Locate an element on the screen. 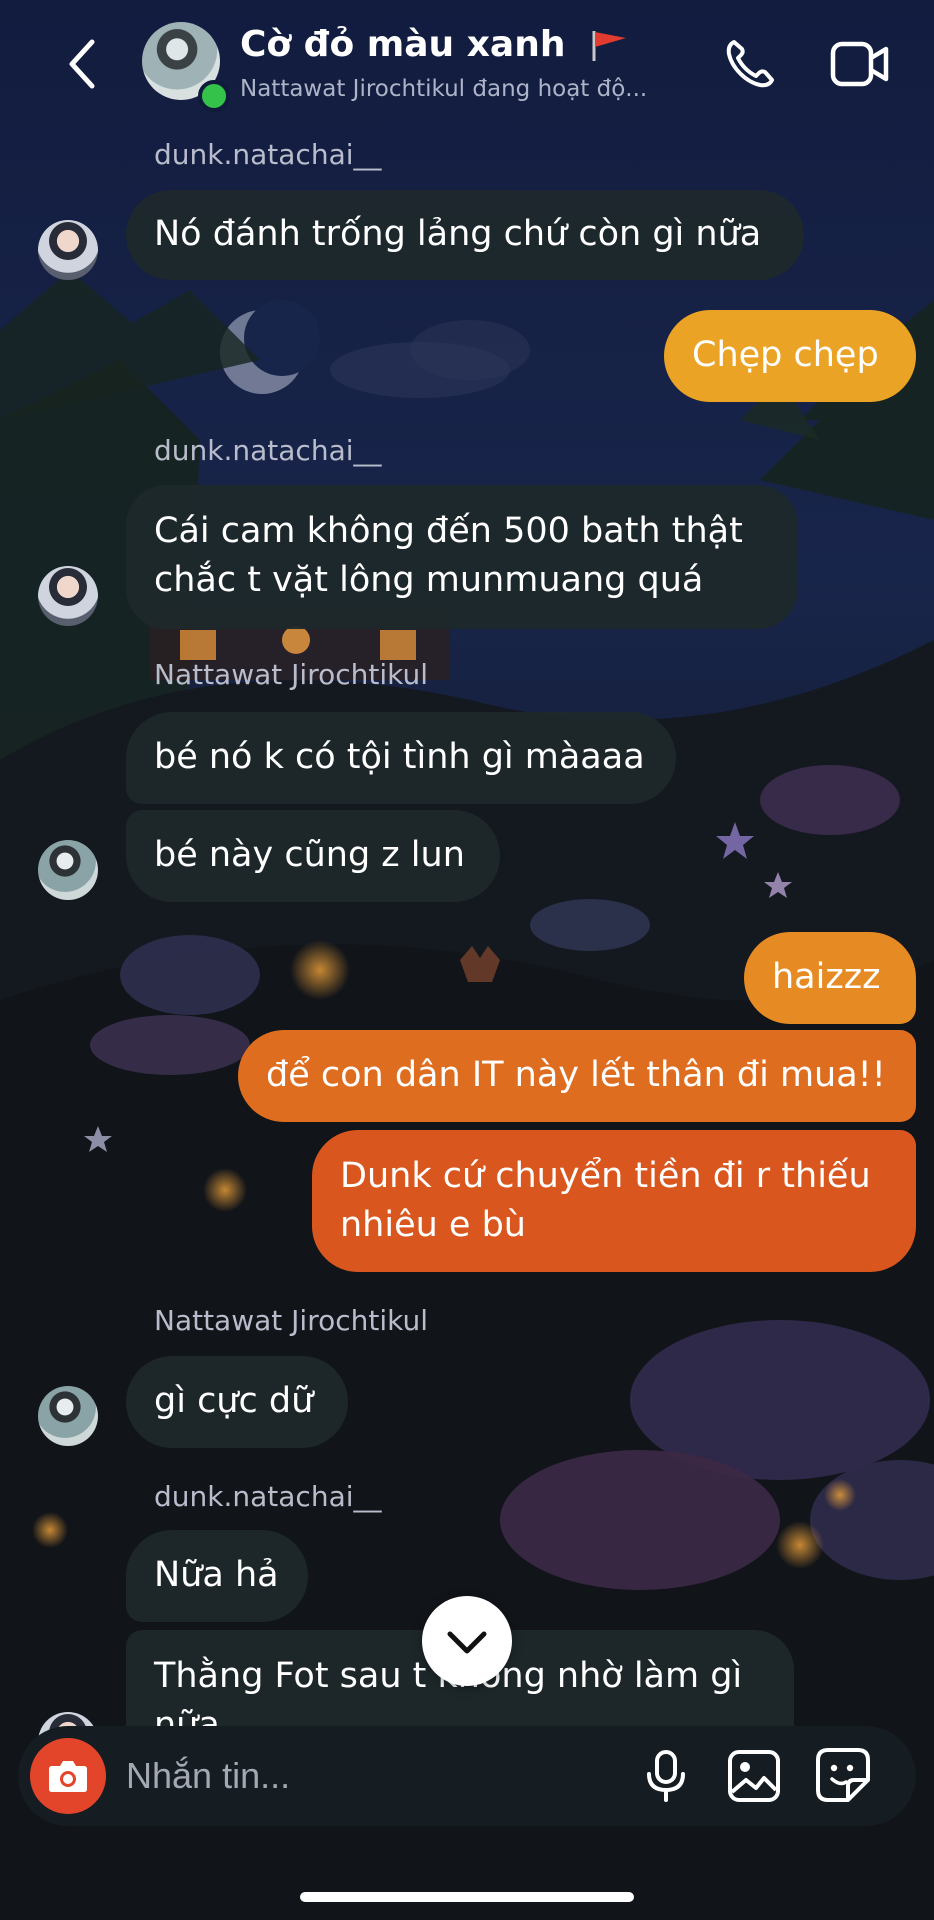  message-text: Nữa hả is located at coordinates (216, 1575).